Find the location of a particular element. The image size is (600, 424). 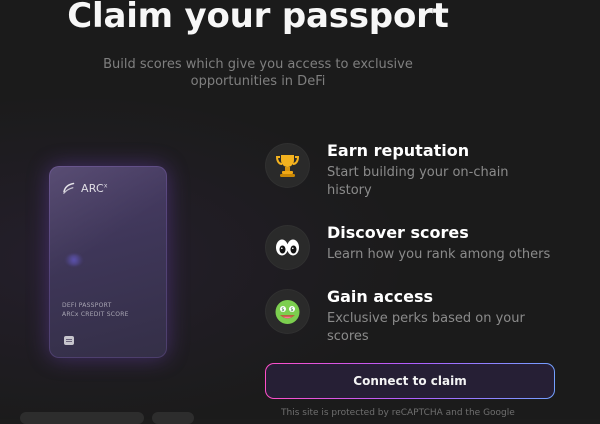

card-chip-icon is located at coordinates (69, 340).